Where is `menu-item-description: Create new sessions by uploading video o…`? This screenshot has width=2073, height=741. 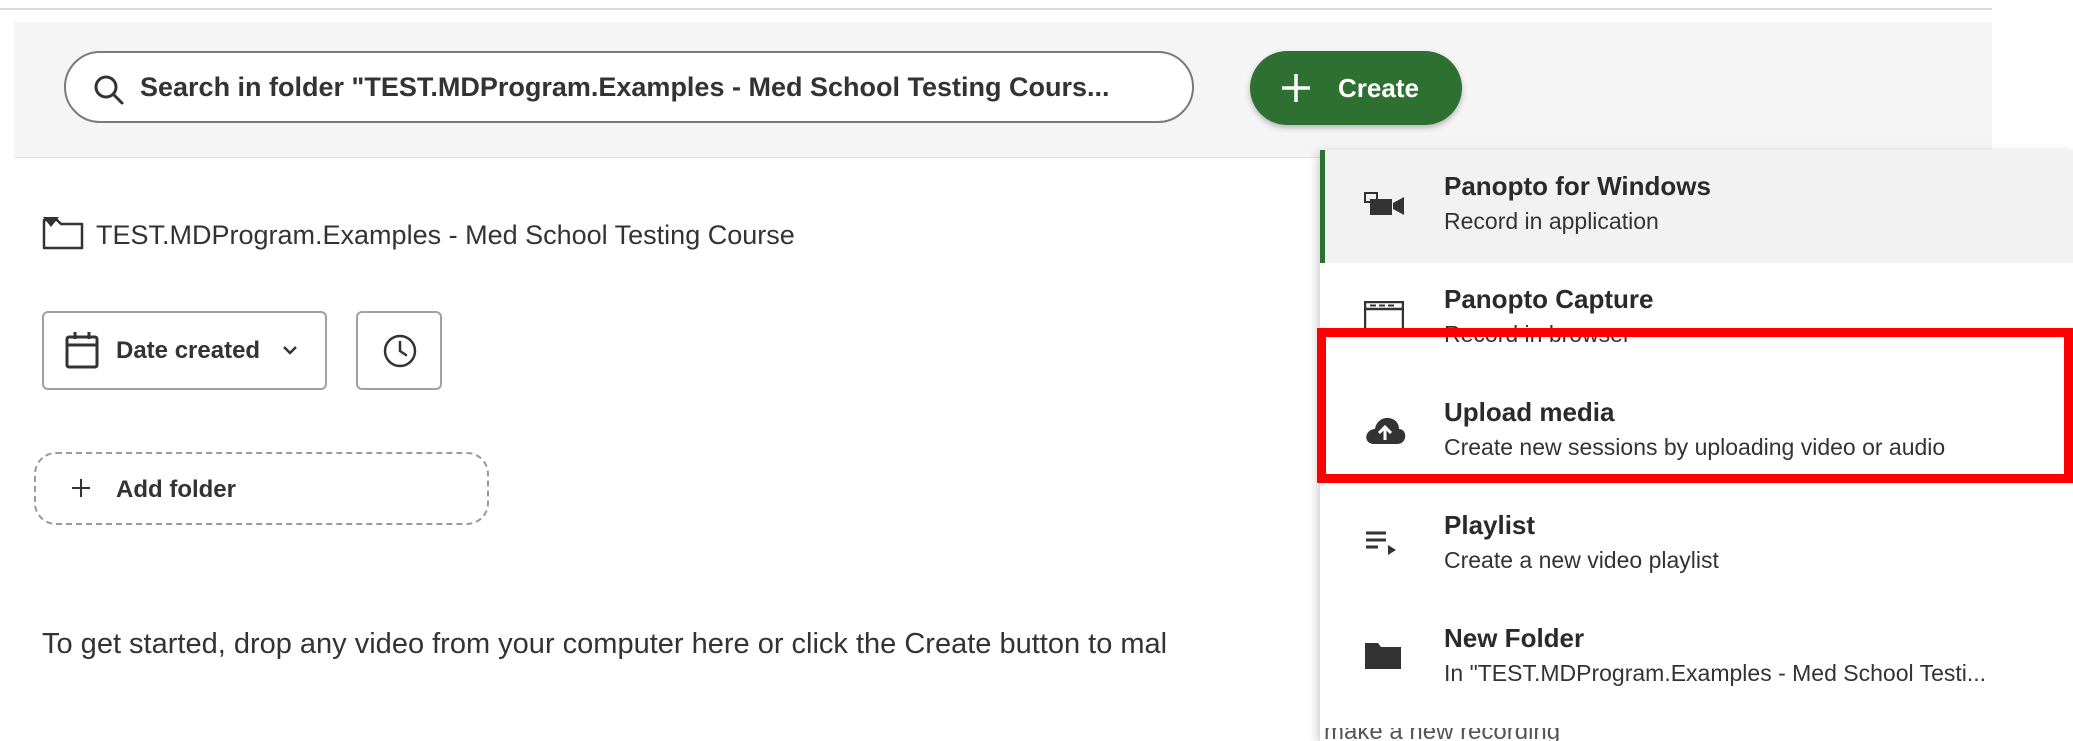
menu-item-description: Create new sessions by uploading video o… is located at coordinates (1695, 447).